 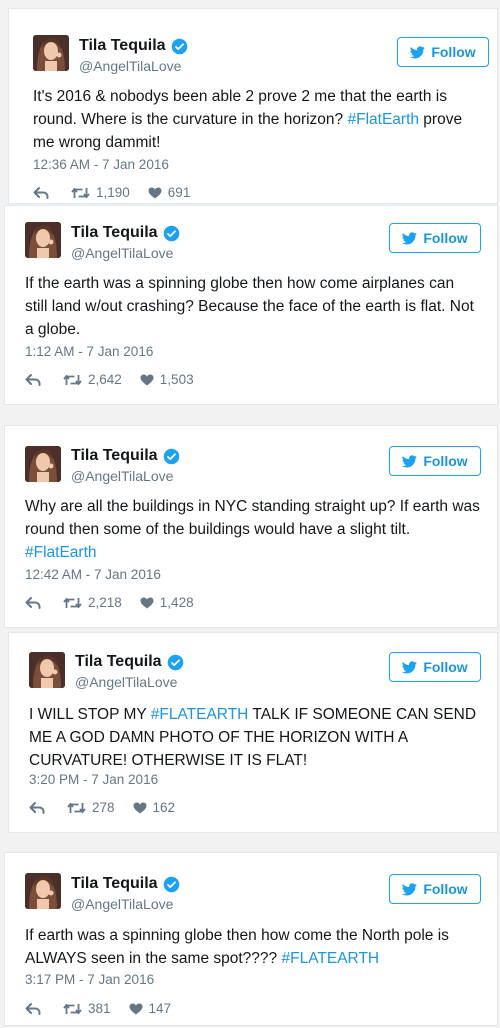 What do you see at coordinates (91, 807) in the screenshot?
I see `retweet-button: 278` at bounding box center [91, 807].